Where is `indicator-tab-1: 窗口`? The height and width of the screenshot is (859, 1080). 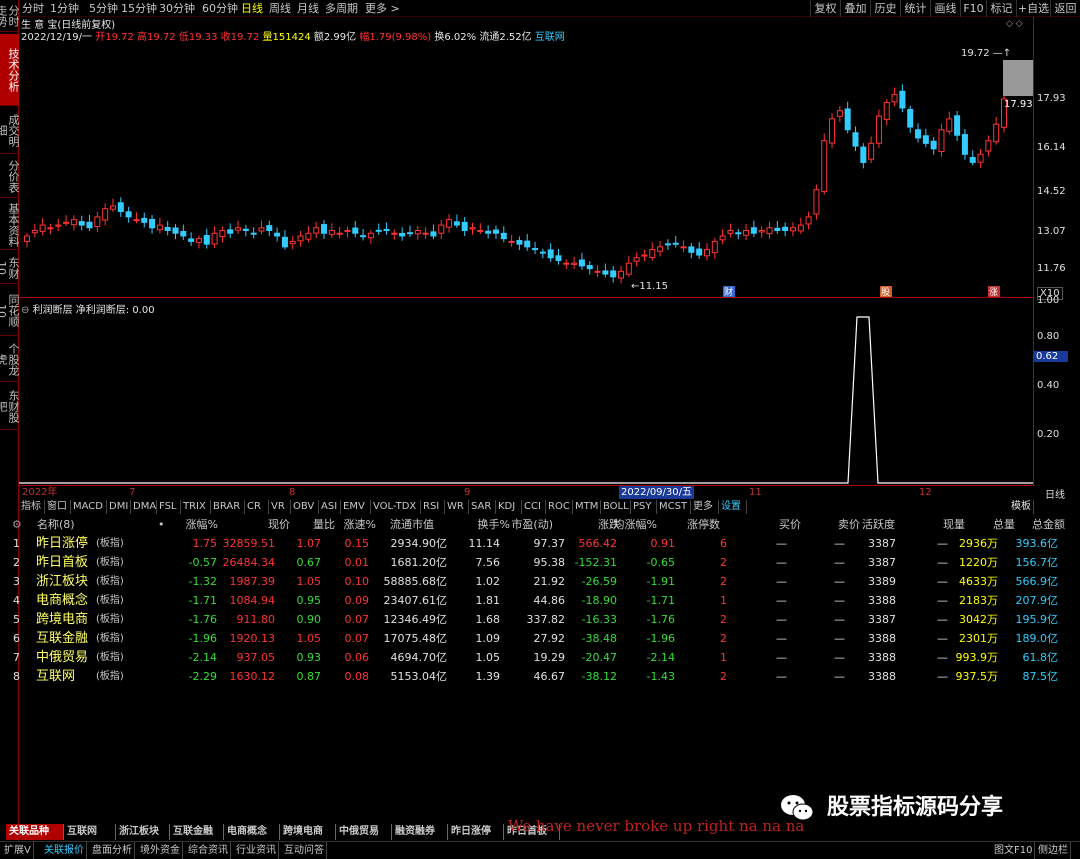
indicator-tab-1: 窗口 is located at coordinates (58, 507).